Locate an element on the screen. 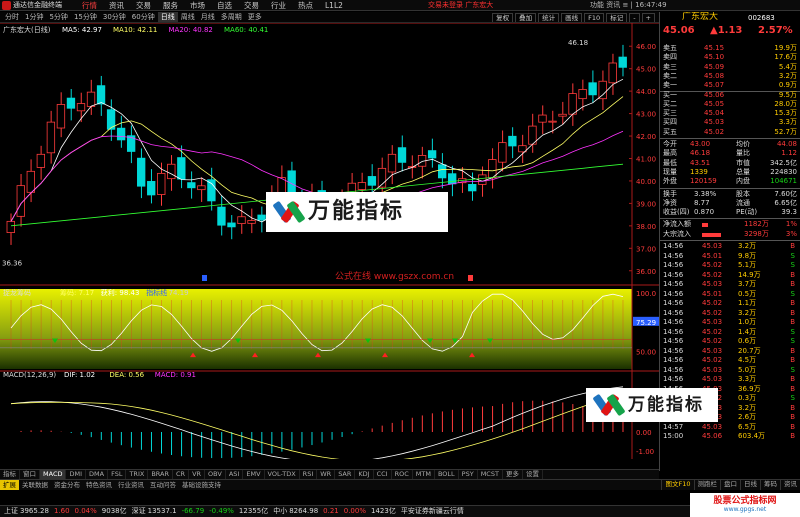  panel-tab: 资讯 is located at coordinates (790, 485).